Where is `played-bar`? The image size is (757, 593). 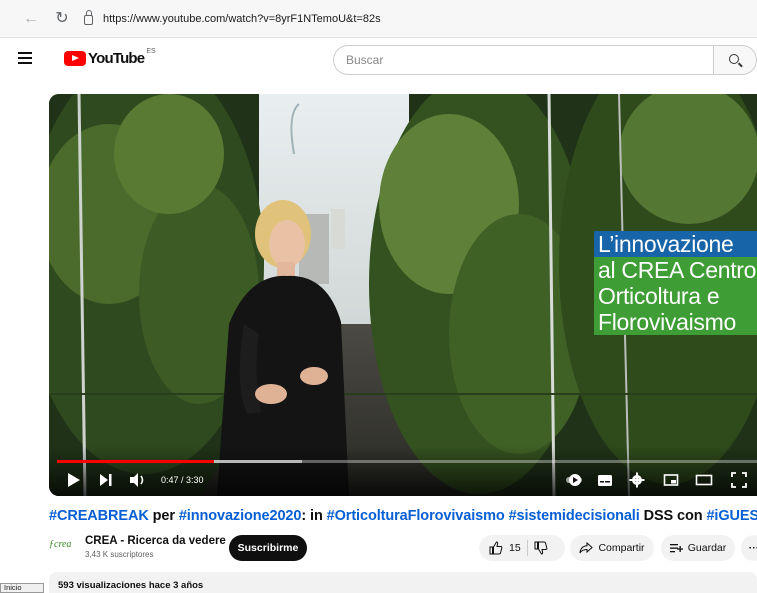 played-bar is located at coordinates (135, 461).